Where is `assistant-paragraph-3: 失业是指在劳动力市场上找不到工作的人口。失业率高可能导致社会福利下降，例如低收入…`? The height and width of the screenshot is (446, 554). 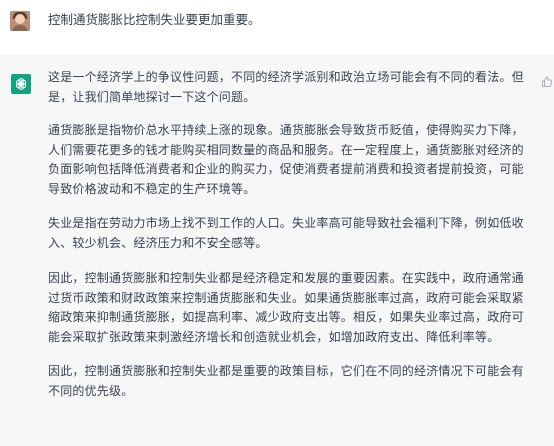
assistant-paragraph-3: 失业是指在劳动力市场上找不到工作的人口。失业率高可能导致社会福利下降，例如低收入… is located at coordinates (286, 233).